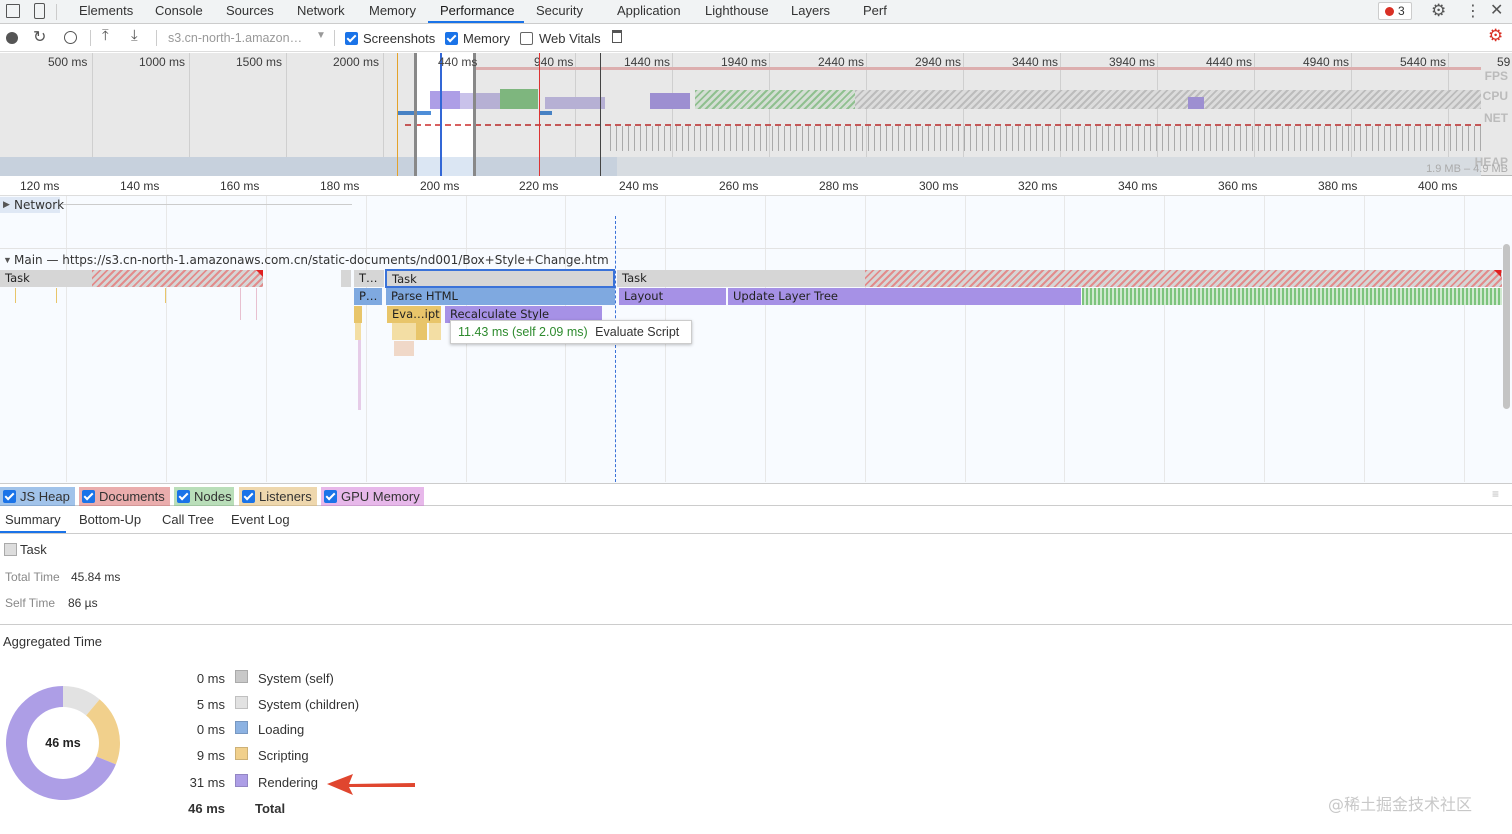  I want to click on bar-label: Eva…ipt, so click(416, 314).